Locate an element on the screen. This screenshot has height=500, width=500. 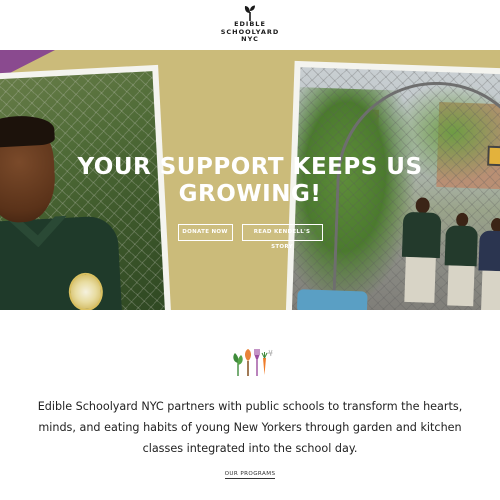
sprout-icon is located at coordinates (249, 13).